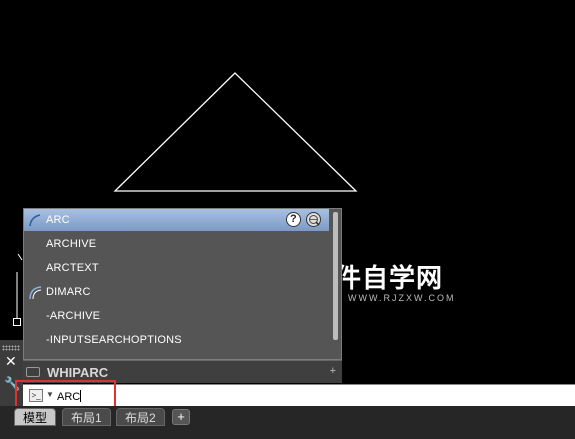 This screenshot has height=439, width=575. I want to click on autocomplete-item-label: ARC, so click(58, 220).